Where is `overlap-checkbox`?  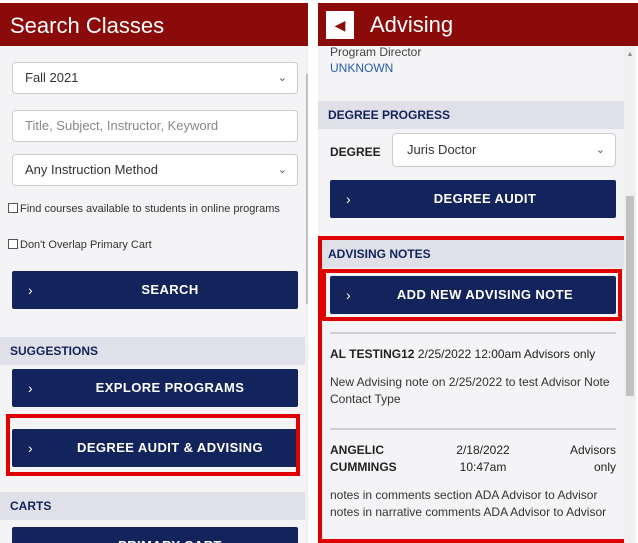
overlap-checkbox is located at coordinates (13, 244).